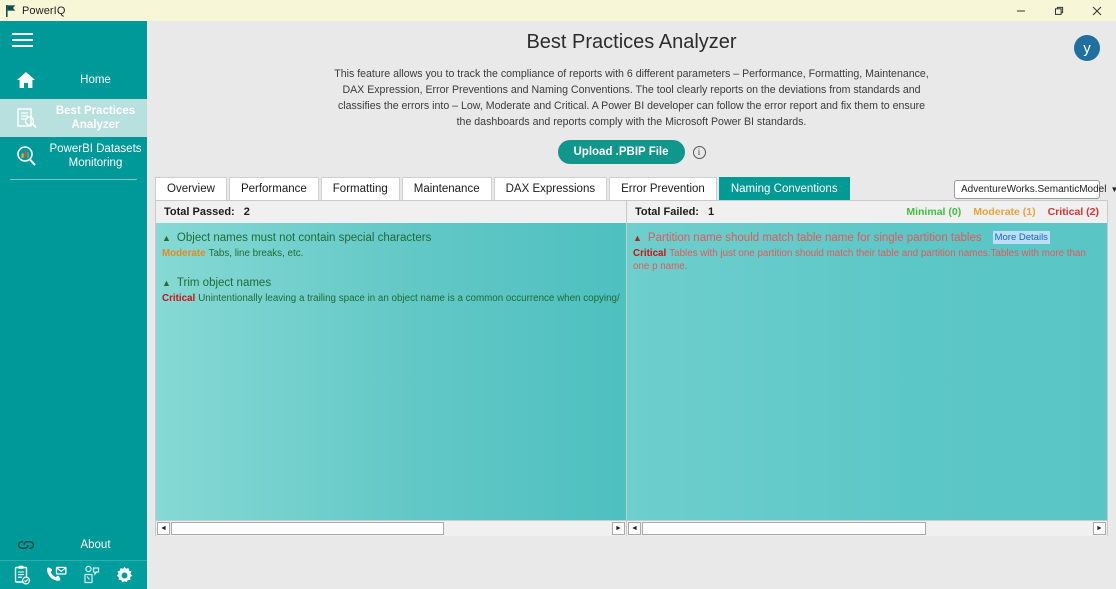 The image size is (1116, 589). I want to click on hamburger-icon, so click(17, 41).